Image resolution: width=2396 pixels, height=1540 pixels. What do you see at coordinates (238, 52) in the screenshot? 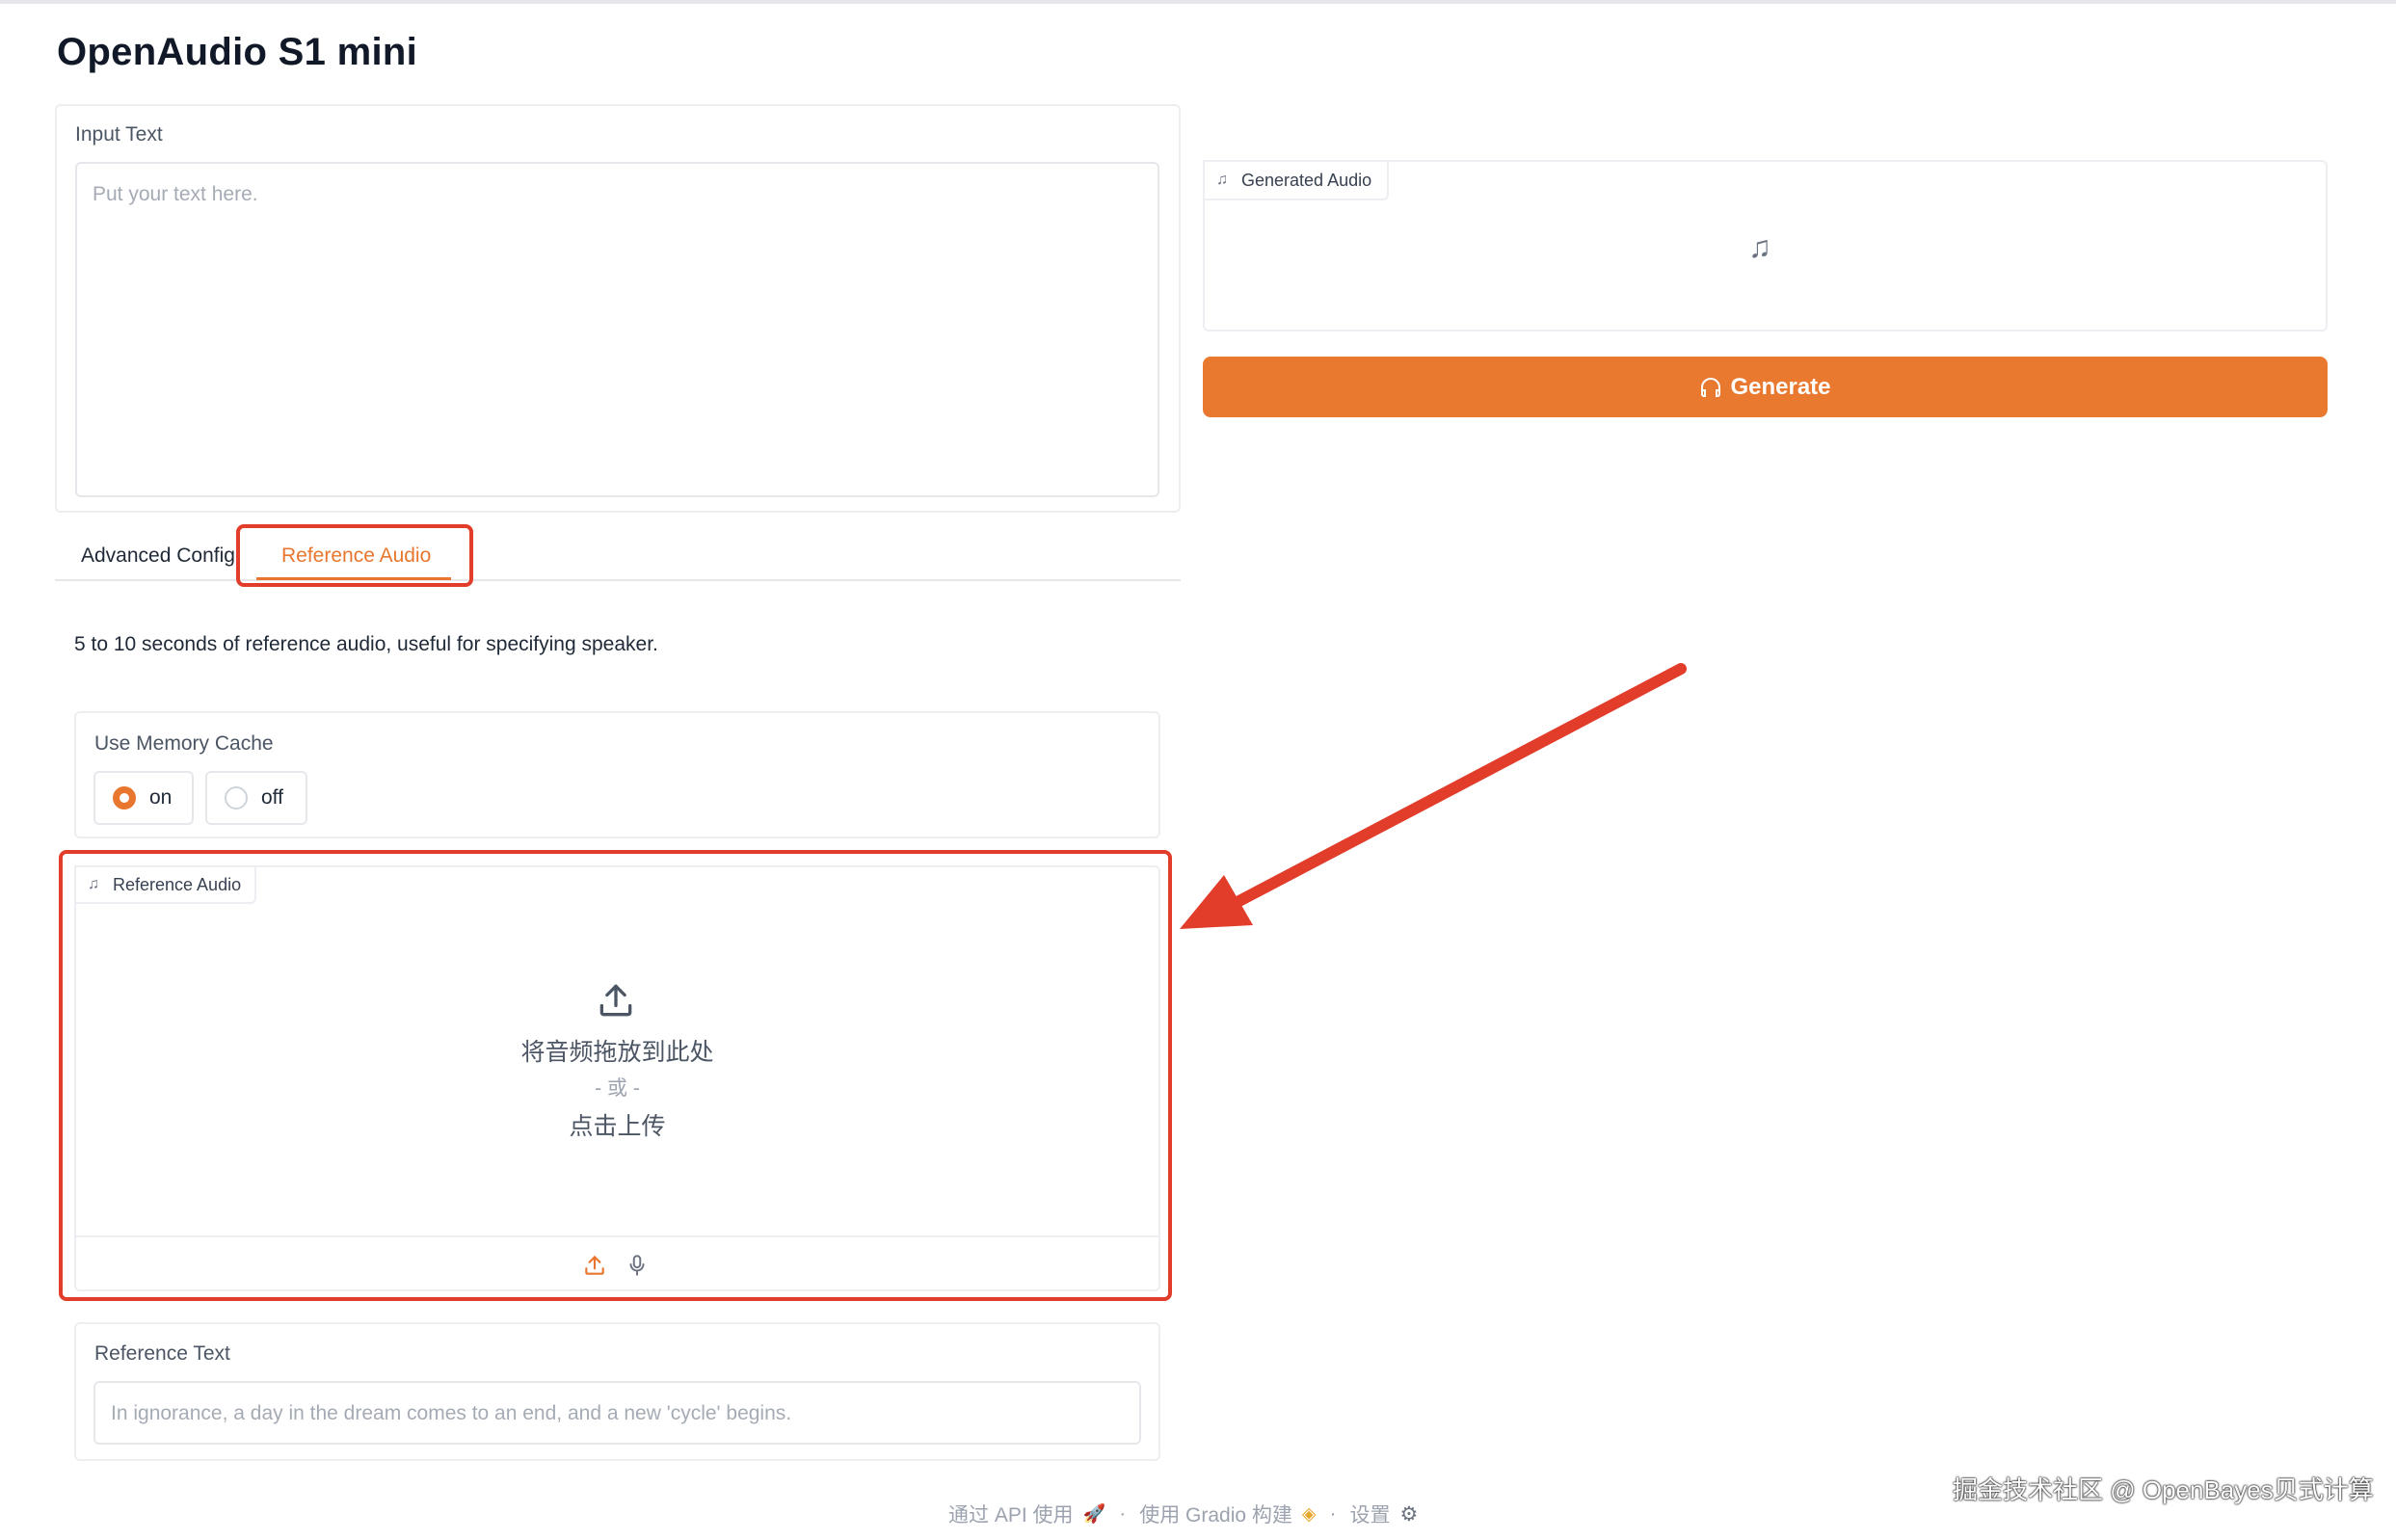
I see `page-title: OpenAudio S1 mini` at bounding box center [238, 52].